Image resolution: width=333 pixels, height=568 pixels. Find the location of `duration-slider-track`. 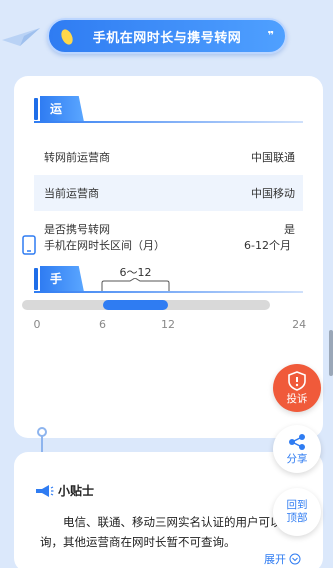

duration-slider-track is located at coordinates (146, 305).